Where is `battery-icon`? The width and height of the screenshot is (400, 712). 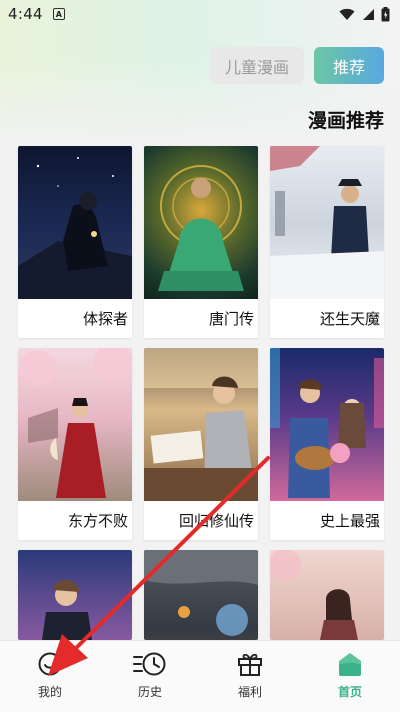 battery-icon is located at coordinates (385, 13).